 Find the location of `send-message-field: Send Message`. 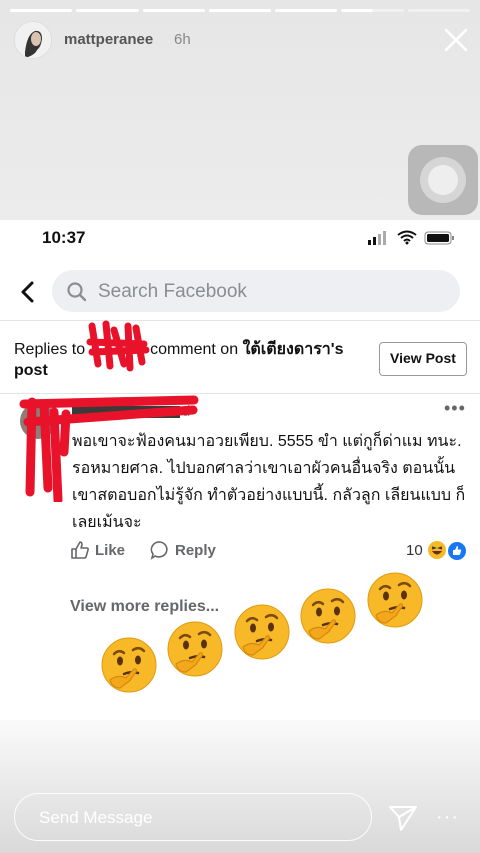

send-message-field: Send Message is located at coordinates (193, 817).